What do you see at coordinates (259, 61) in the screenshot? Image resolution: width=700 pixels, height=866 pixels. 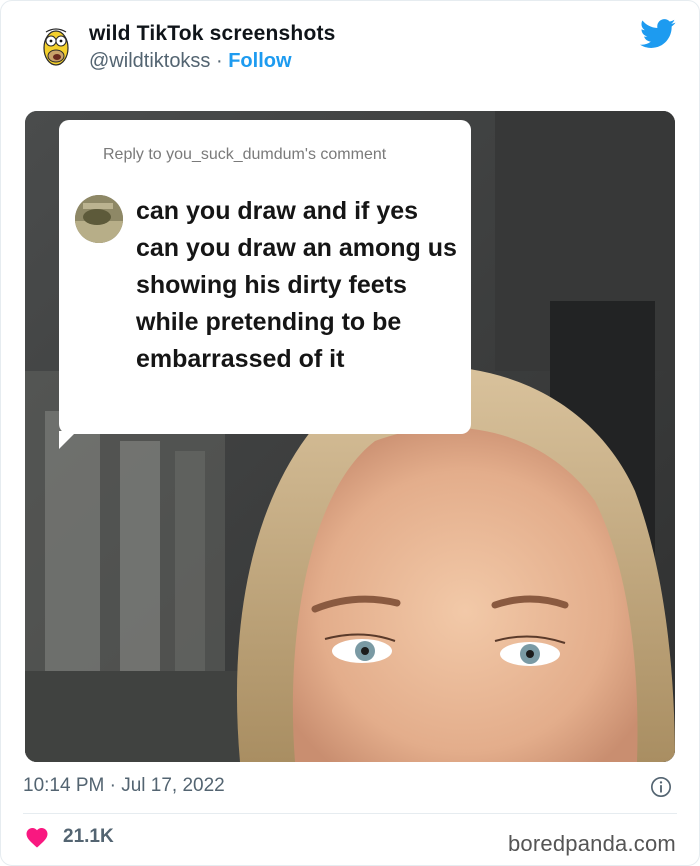 I see `follow-link: Follow` at bounding box center [259, 61].